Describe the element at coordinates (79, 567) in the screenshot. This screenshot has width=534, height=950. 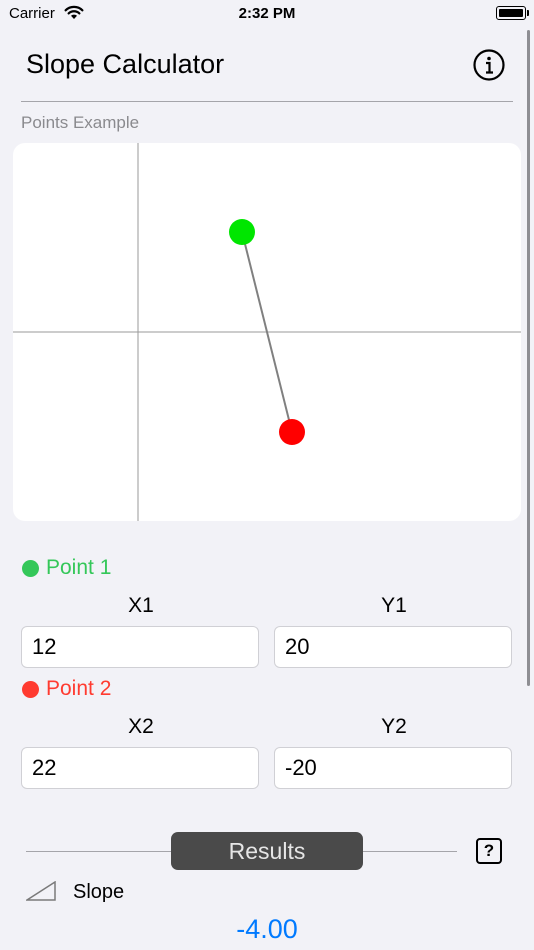
I see `point1-label-text: Point 1` at that location.